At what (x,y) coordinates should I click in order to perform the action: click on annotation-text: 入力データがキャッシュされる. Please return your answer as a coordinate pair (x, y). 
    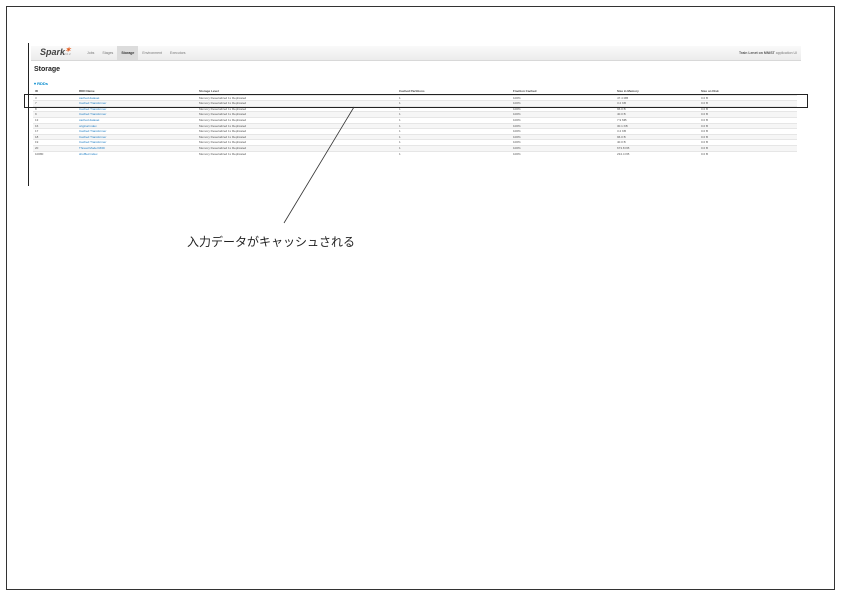
    Looking at the image, I should click on (271, 242).